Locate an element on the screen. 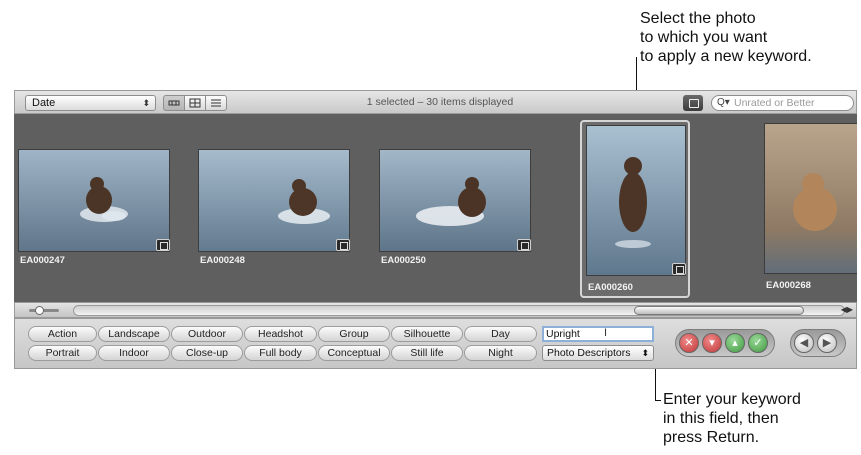 The height and width of the screenshot is (455, 861). thumbnail: EA000250 is located at coordinates (456, 209).